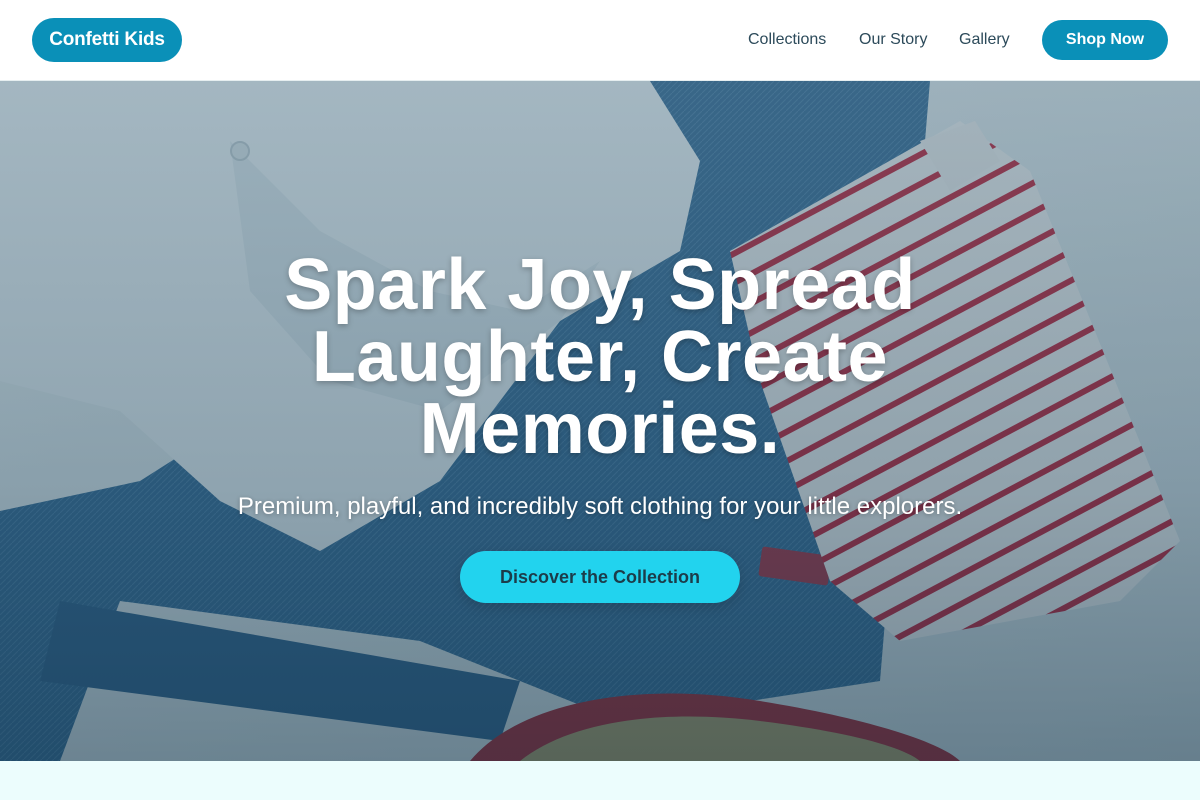 The image size is (1200, 800). I want to click on nav-link-our-story: Our Story, so click(893, 40).